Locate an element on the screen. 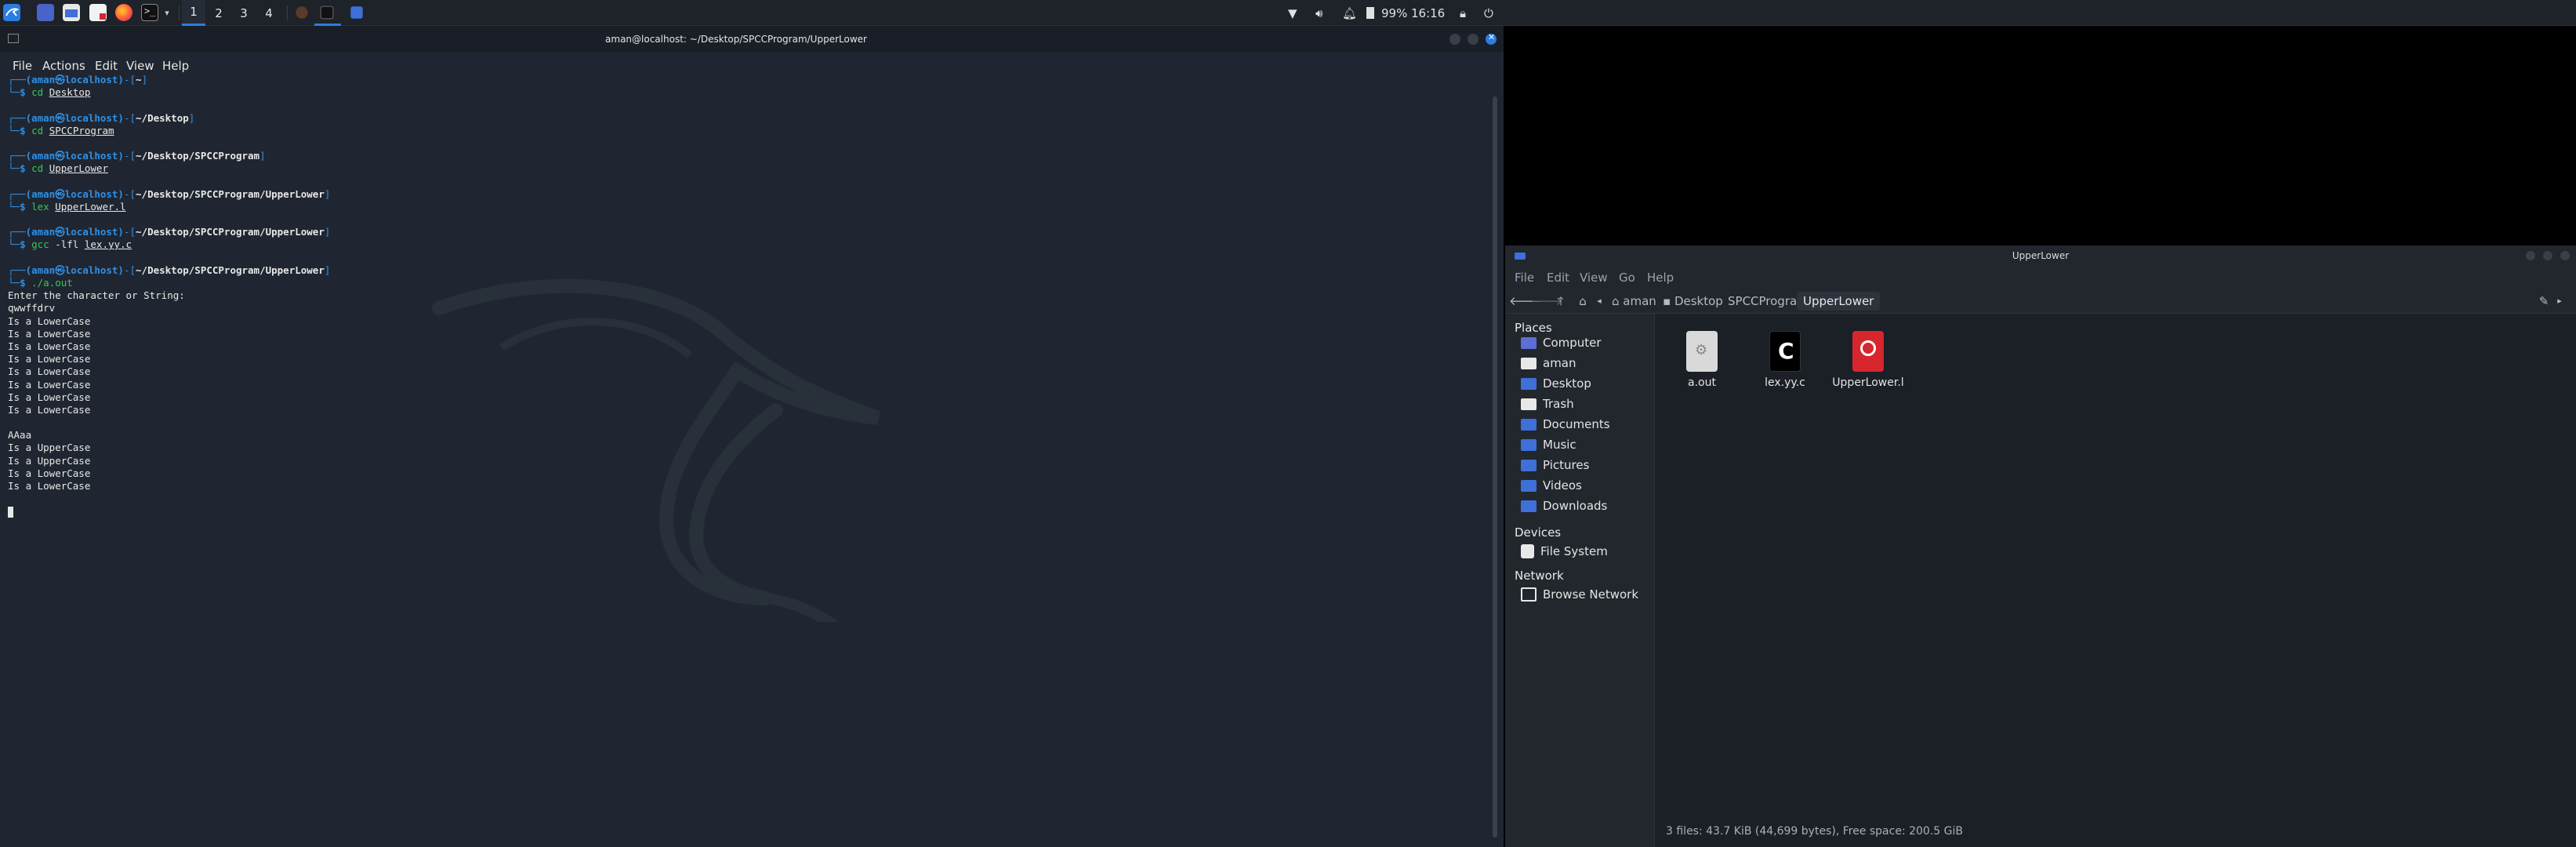  fm-menu-go: Go is located at coordinates (1627, 277).